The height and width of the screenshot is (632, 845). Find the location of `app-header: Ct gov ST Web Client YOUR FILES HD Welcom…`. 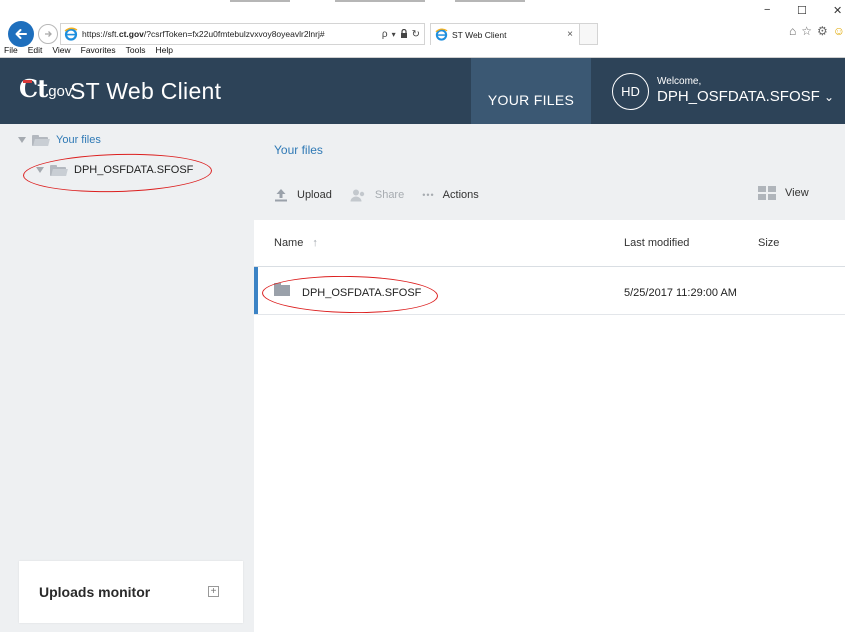

app-header: Ct gov ST Web Client YOUR FILES HD Welcom… is located at coordinates (422, 91).